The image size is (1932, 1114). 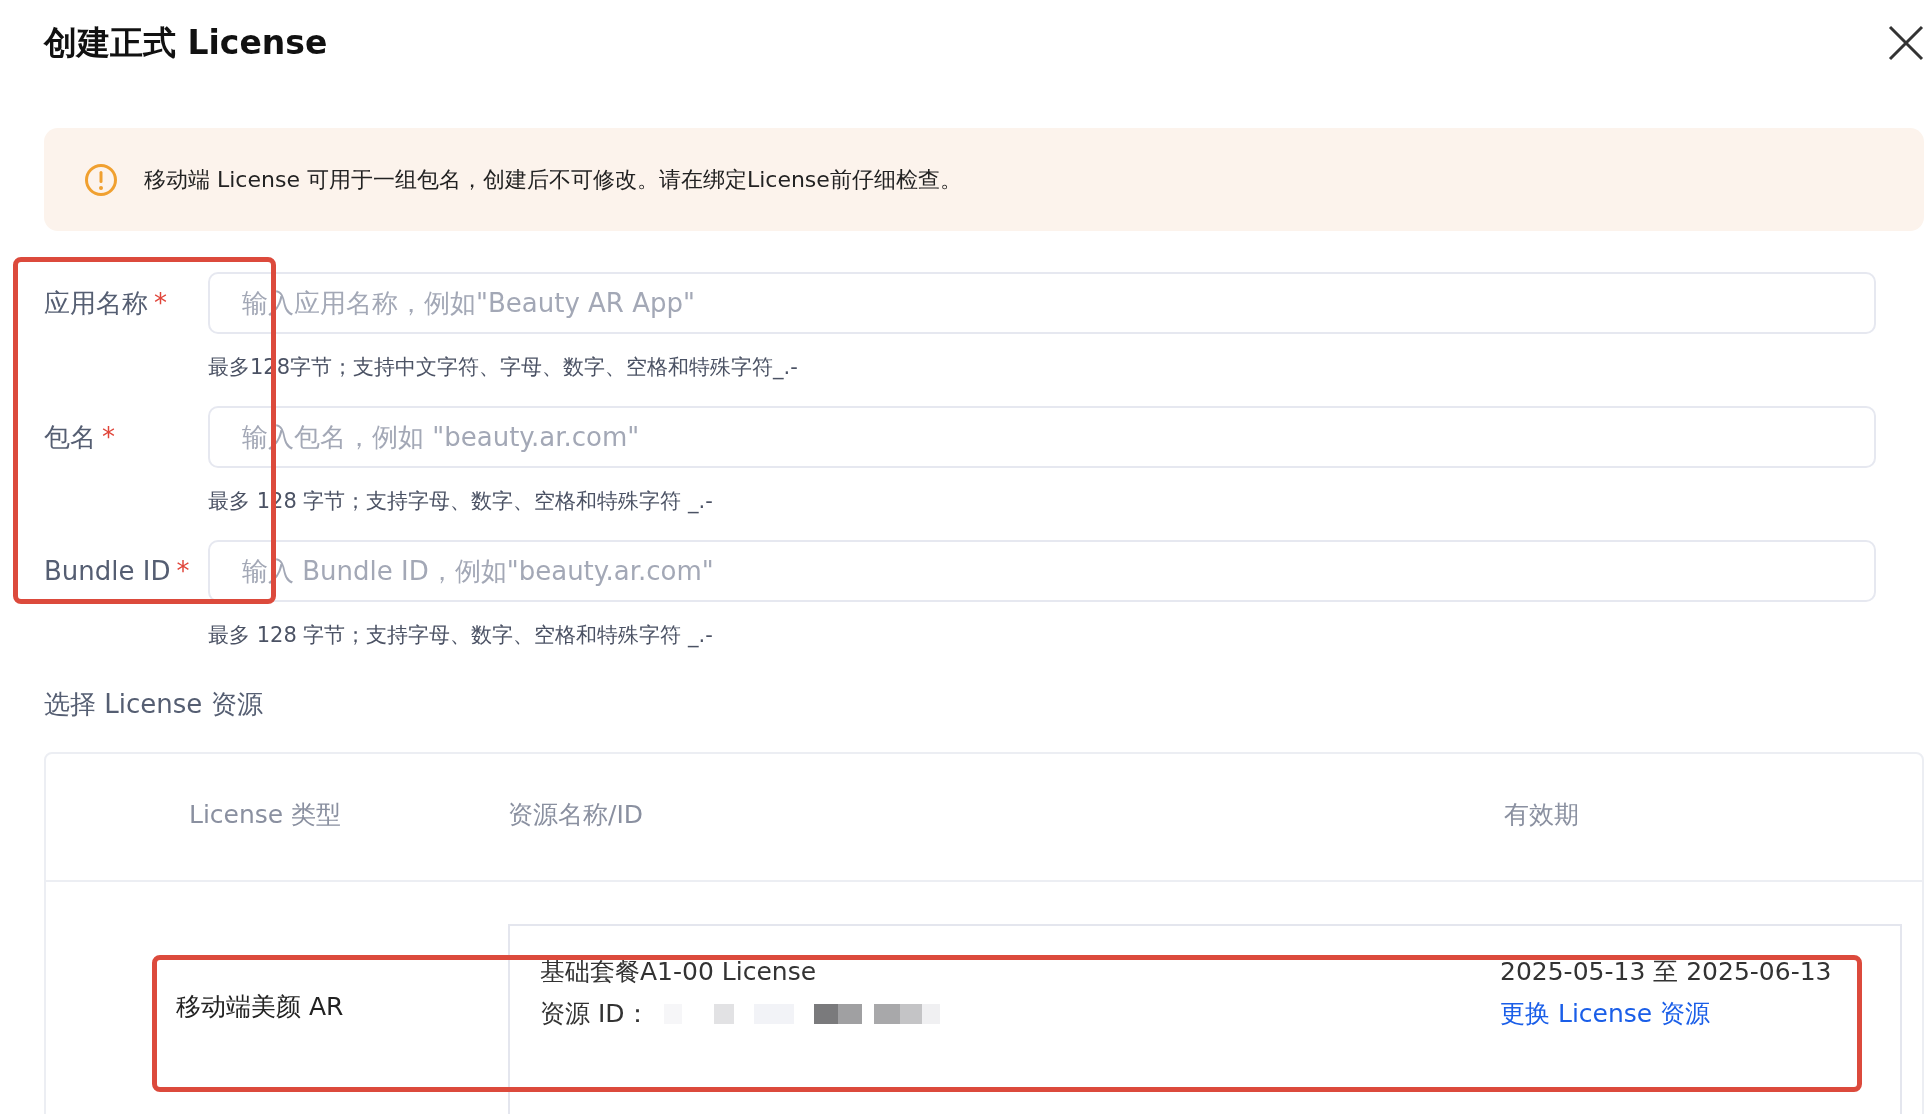 What do you see at coordinates (461, 636) in the screenshot?
I see `help-text: 最多 128 字节；支持字母、数字、空格和特殊字符 _.-` at bounding box center [461, 636].